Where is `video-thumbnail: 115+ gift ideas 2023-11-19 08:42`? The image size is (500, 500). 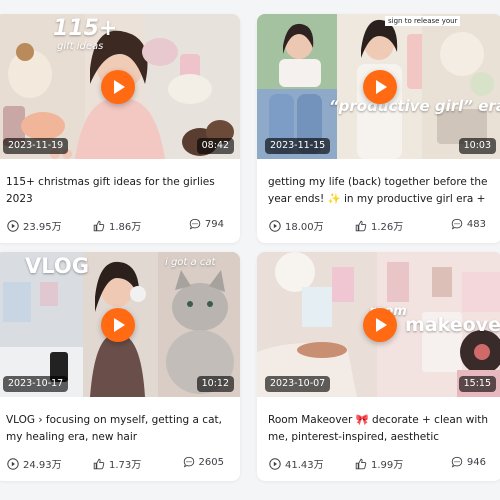
video-thumbnail: 115+ gift ideas 2023-11-19 08:42 is located at coordinates (120, 86).